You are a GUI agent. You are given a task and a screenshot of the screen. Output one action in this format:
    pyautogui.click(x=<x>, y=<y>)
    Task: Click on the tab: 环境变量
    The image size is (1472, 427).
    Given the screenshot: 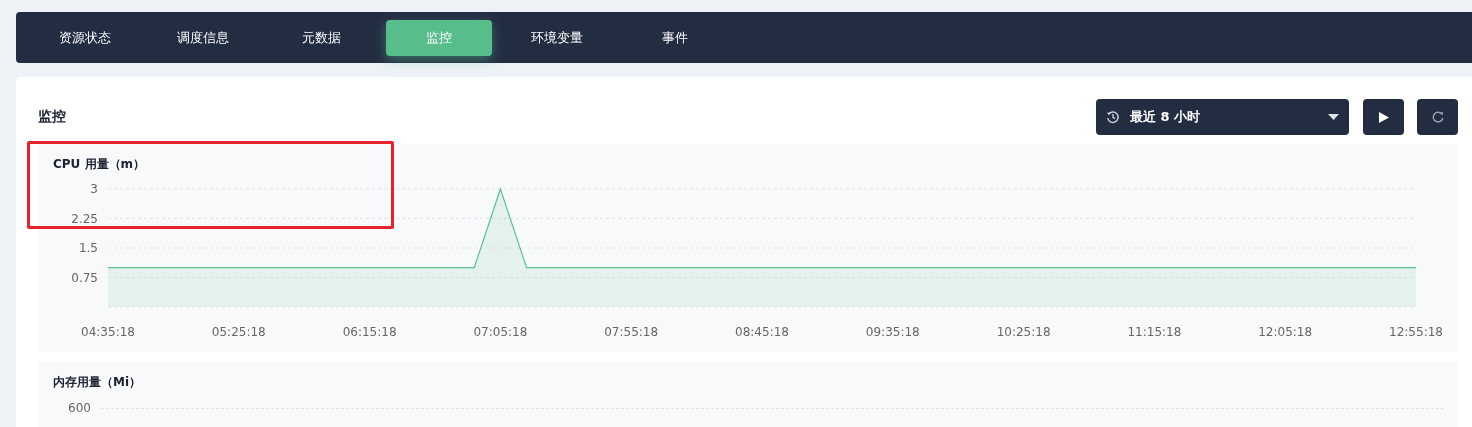 What is the action you would take?
    pyautogui.click(x=557, y=37)
    